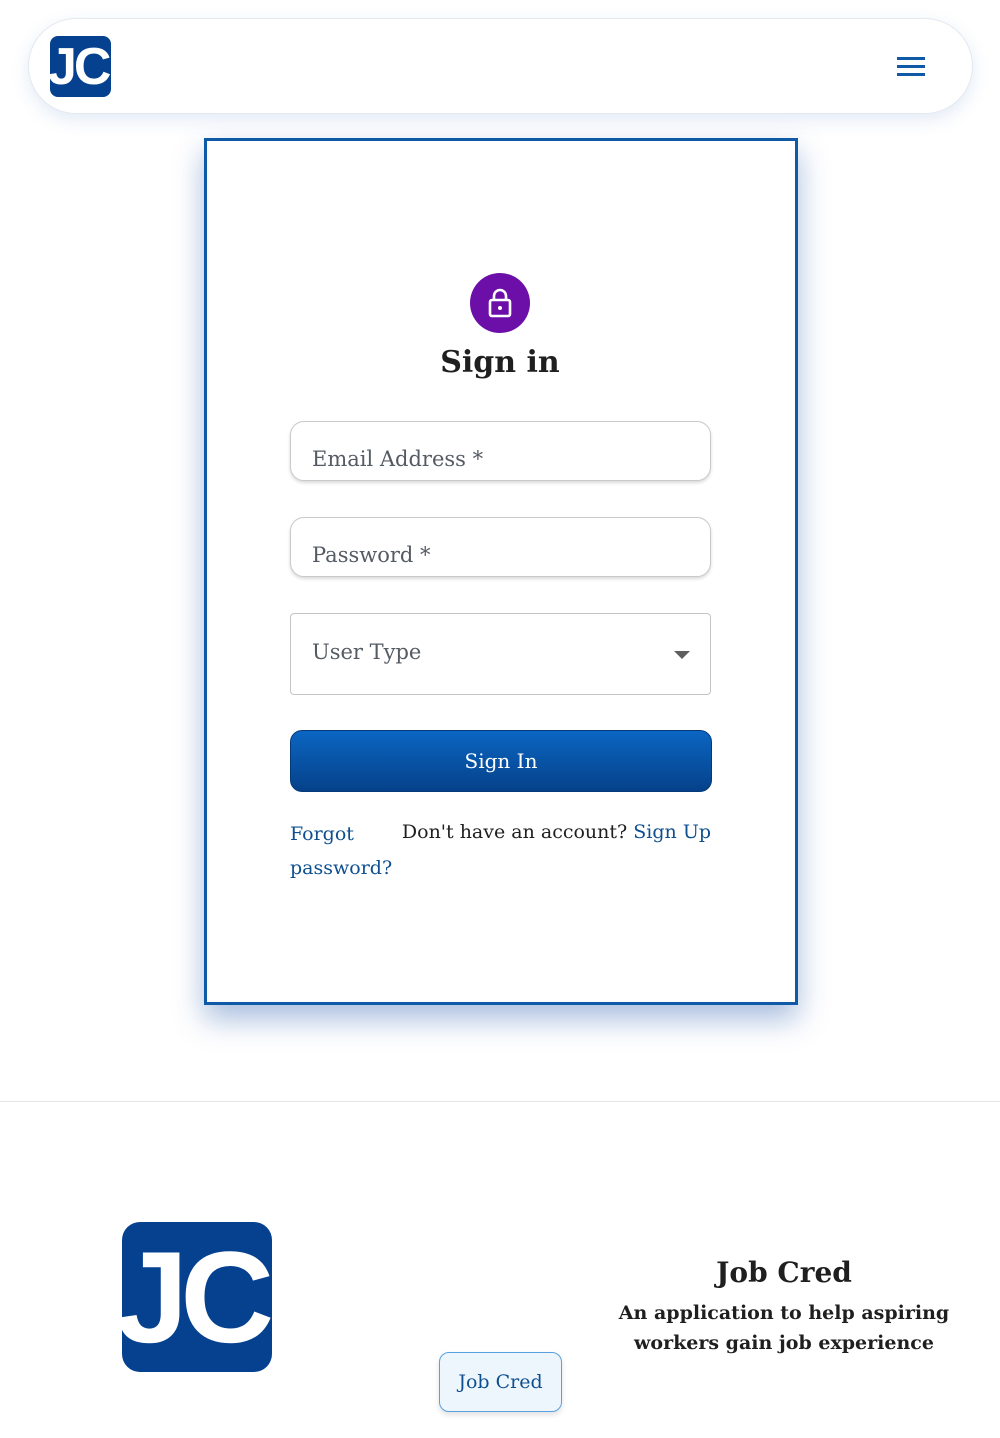  Describe the element at coordinates (500, 66) in the screenshot. I see `top-navbar: JC` at that location.